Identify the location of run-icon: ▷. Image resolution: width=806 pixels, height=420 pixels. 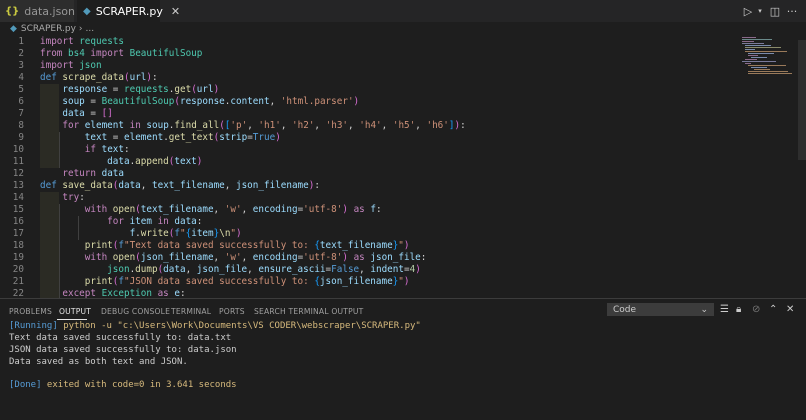
(748, 11).